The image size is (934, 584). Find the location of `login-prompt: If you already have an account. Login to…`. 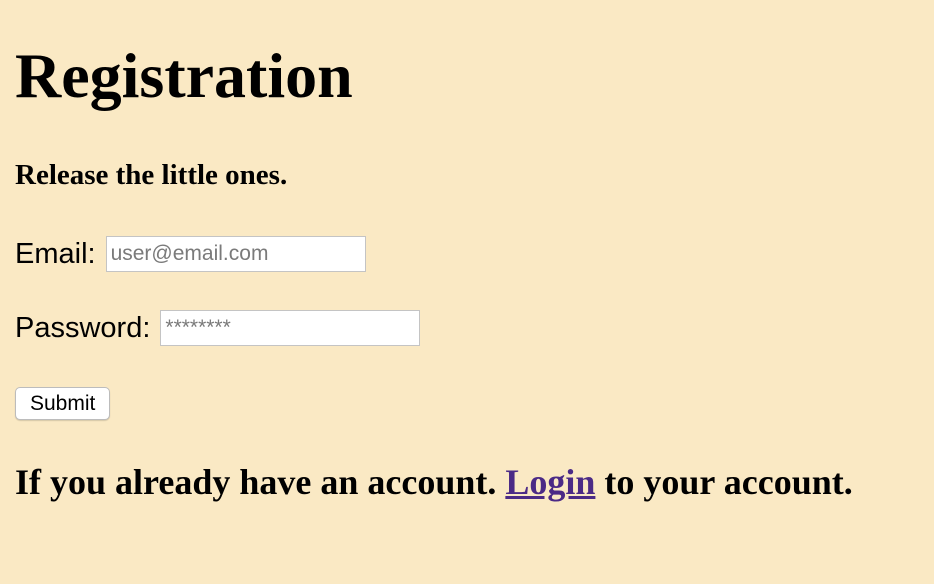

login-prompt: If you already have an account. Login to… is located at coordinates (434, 482).